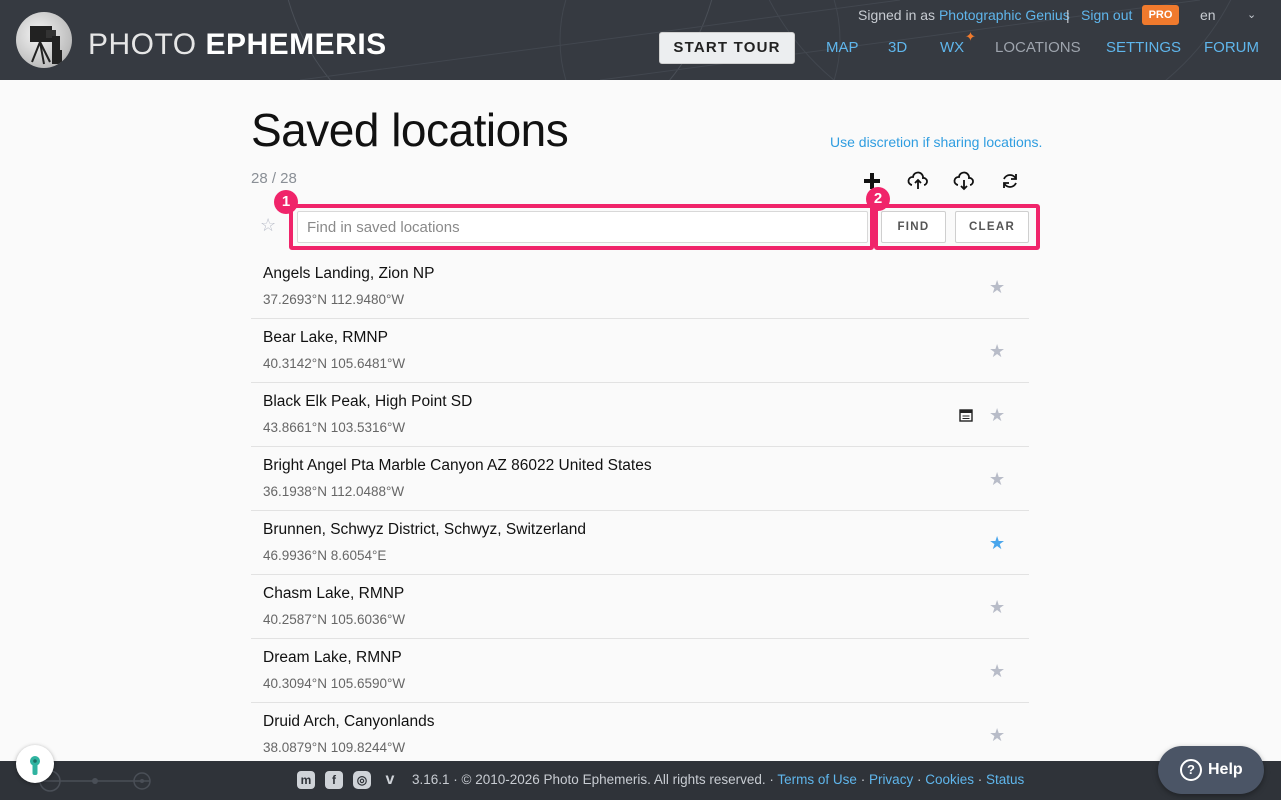  What do you see at coordinates (362, 780) in the screenshot?
I see `instagram-icon: ◎` at bounding box center [362, 780].